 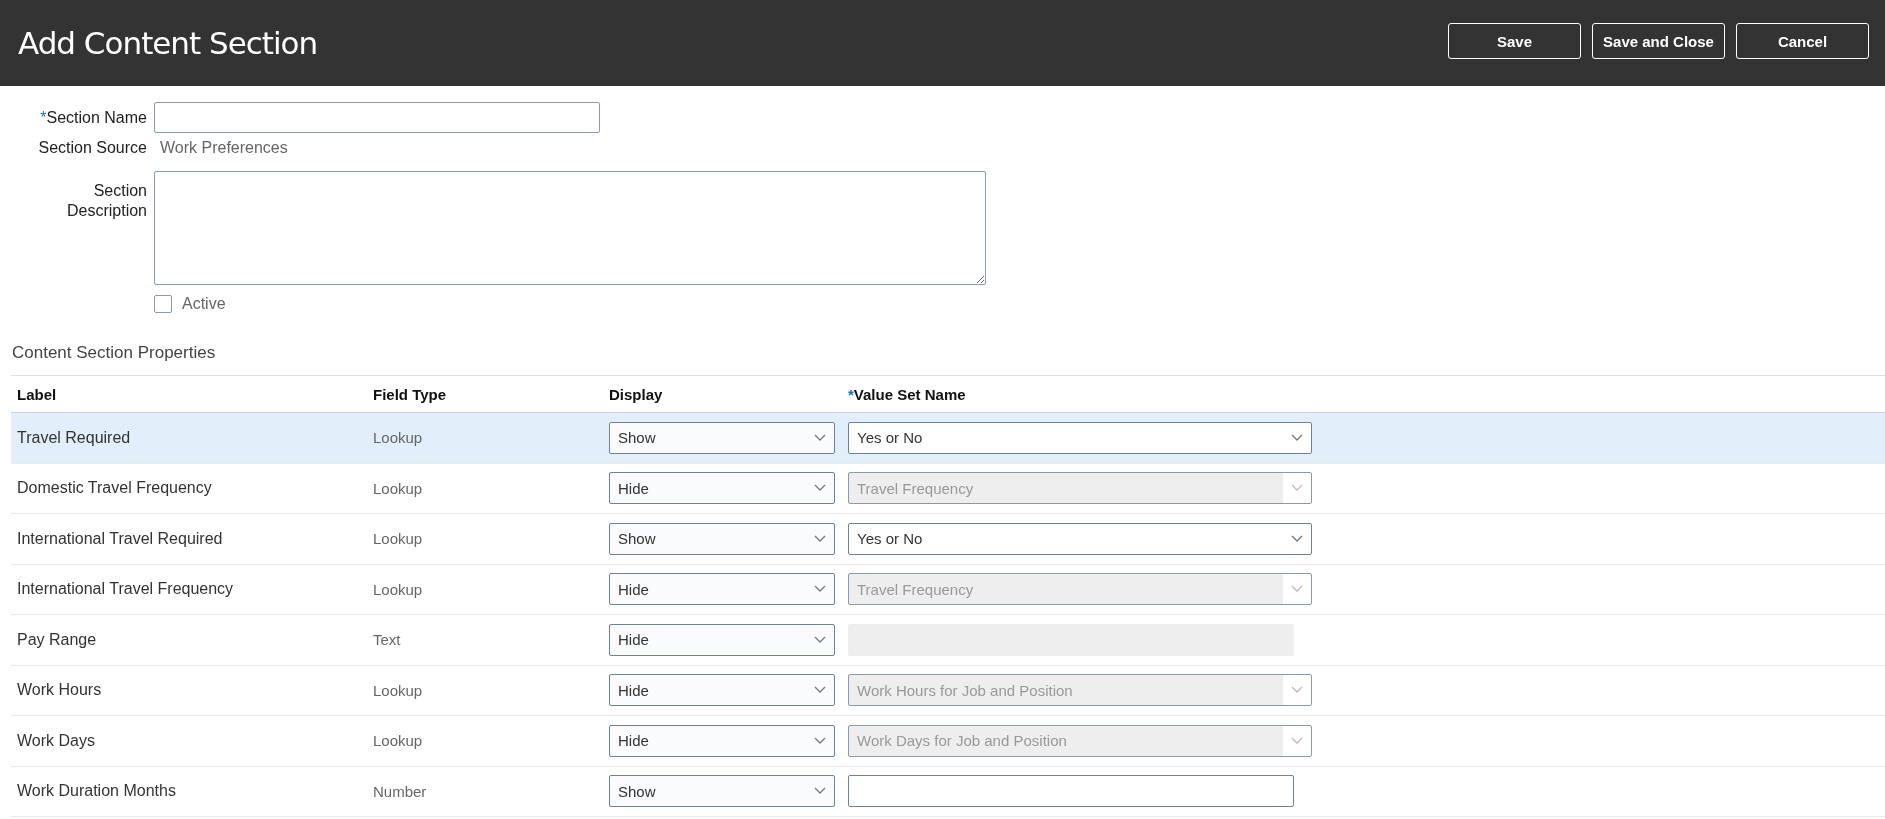 I want to click on field-label: *Section Name, so click(x=93, y=117).